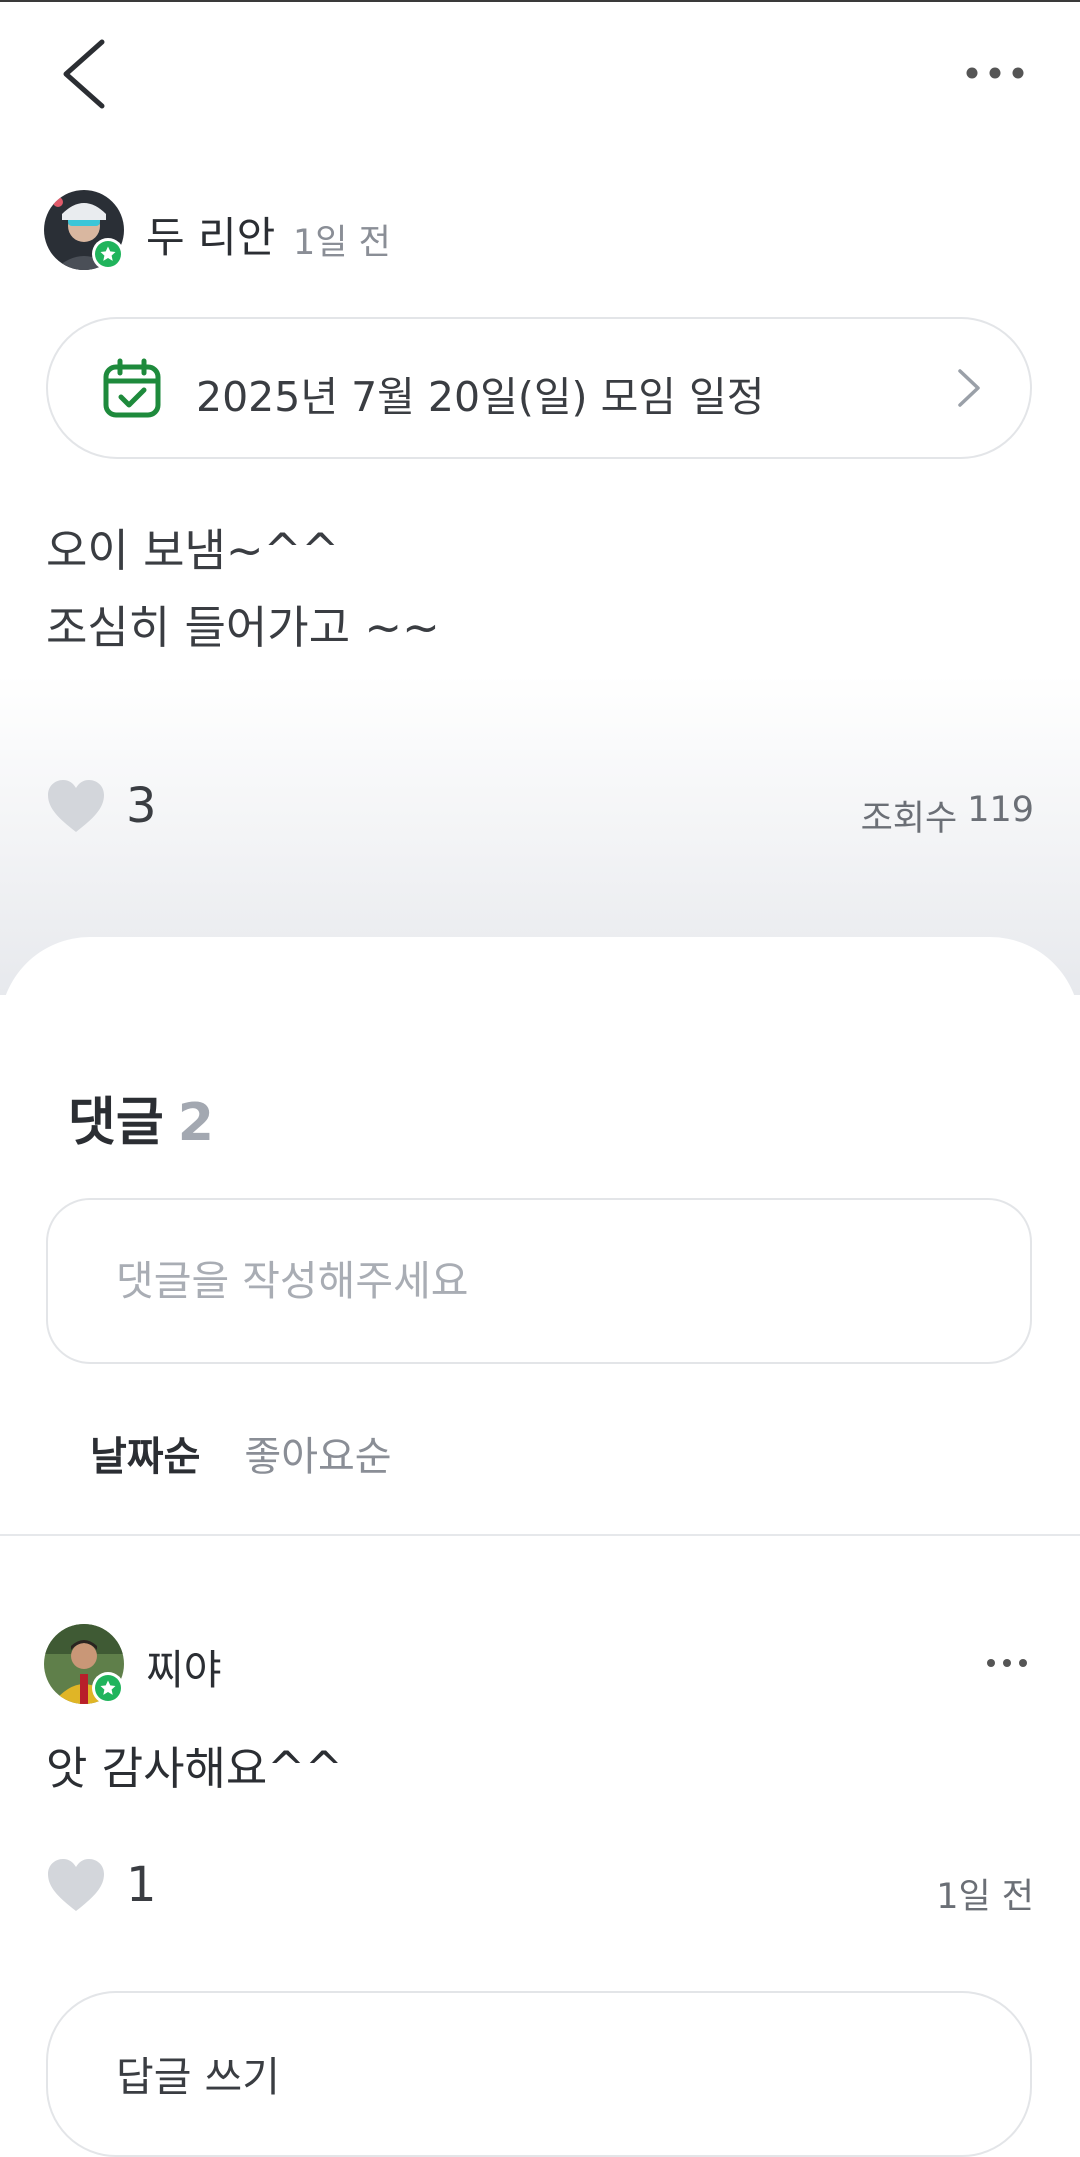 Image resolution: width=1080 pixels, height=2157 pixels. I want to click on post-like-button: 3, so click(101, 806).